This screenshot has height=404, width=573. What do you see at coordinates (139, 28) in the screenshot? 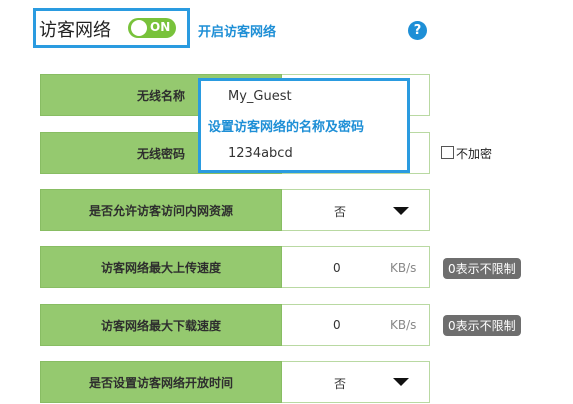
I see `toggle-knob` at bounding box center [139, 28].